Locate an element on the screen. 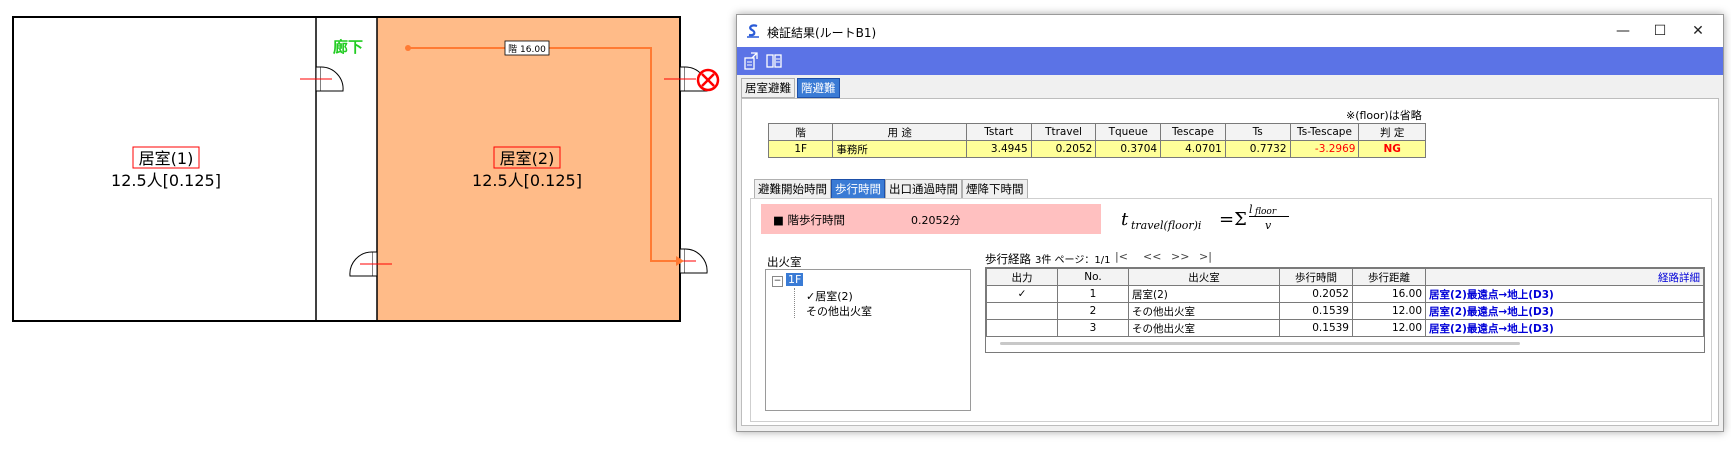  subtab-walking-time: 歩行時間 is located at coordinates (858, 189).